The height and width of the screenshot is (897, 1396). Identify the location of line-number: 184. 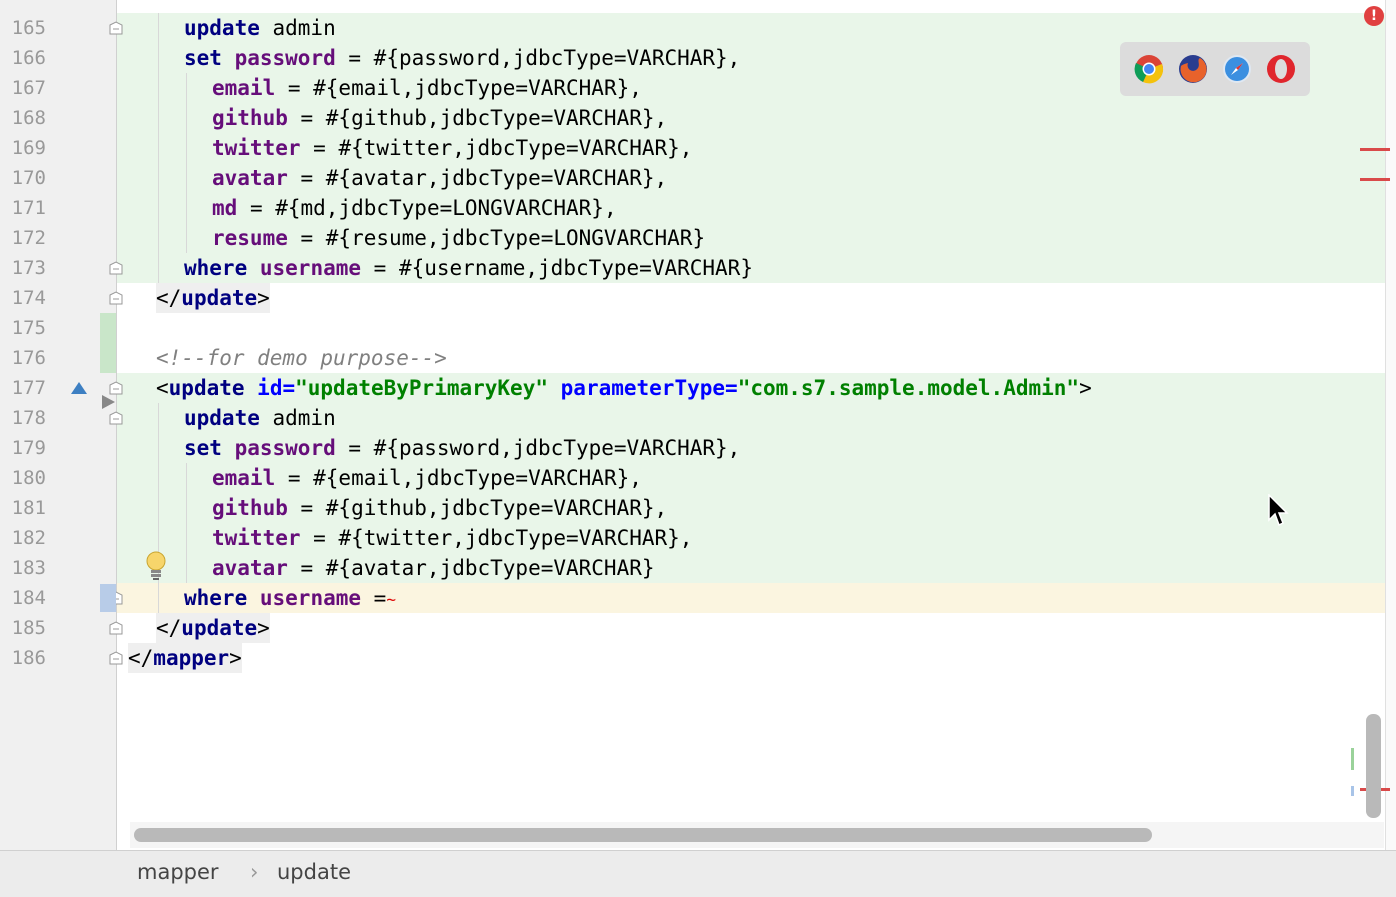
(28, 598).